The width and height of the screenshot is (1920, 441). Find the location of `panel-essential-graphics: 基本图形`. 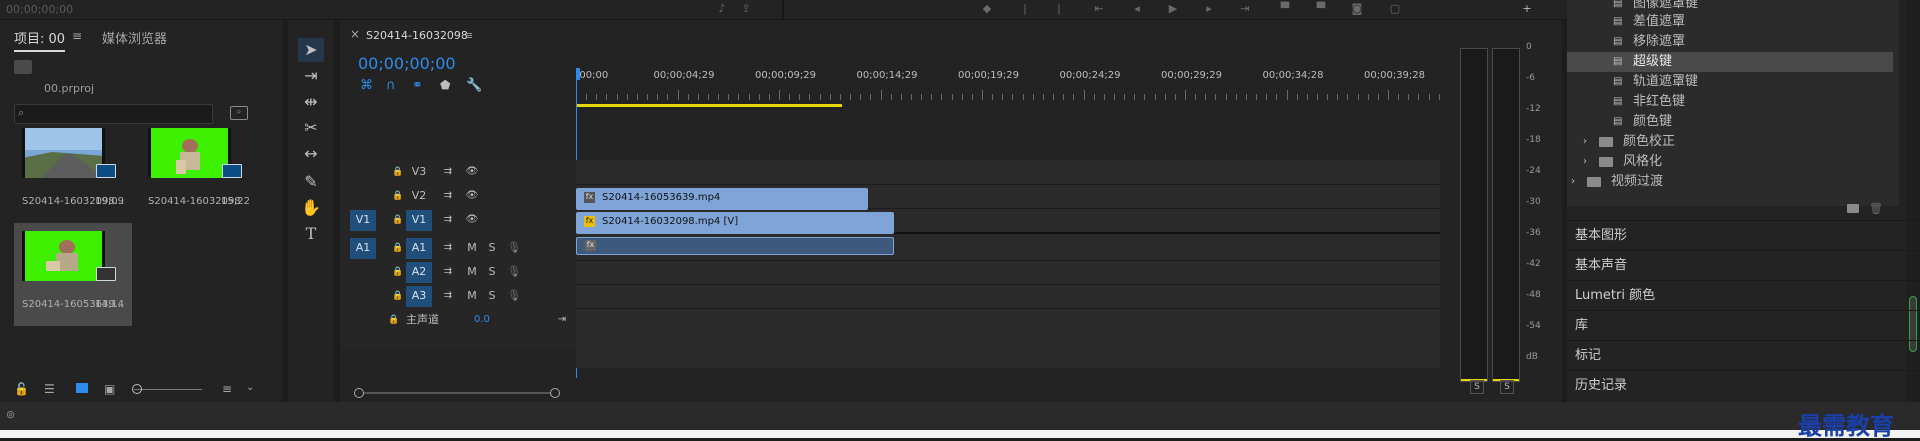

panel-essential-graphics: 基本图形 is located at coordinates (1743, 235).